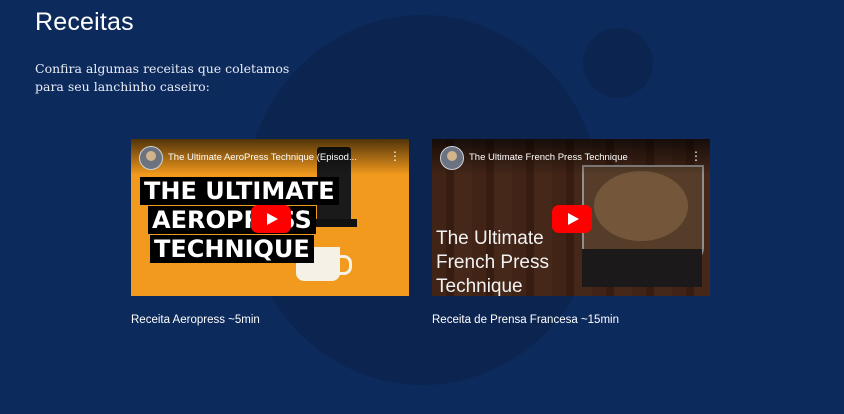  I want to click on video-caption-french-press: Receita de Prensa Francesa ~15min, so click(525, 320).